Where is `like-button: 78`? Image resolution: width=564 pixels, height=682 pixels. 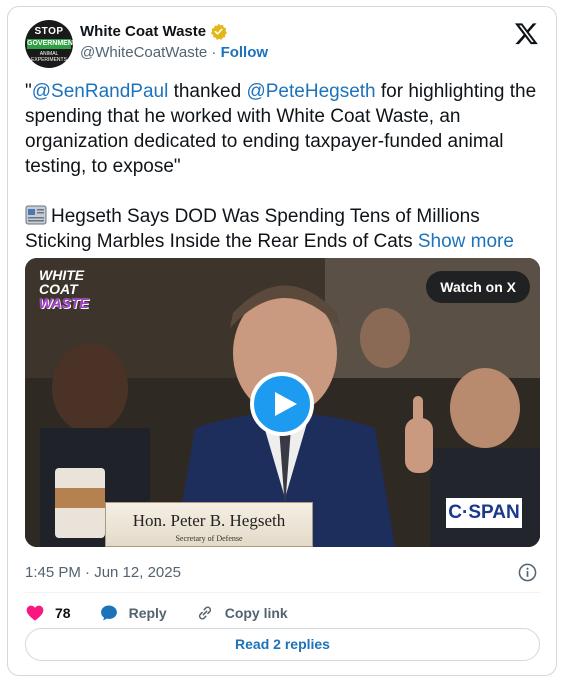
like-button: 78 is located at coordinates (48, 613).